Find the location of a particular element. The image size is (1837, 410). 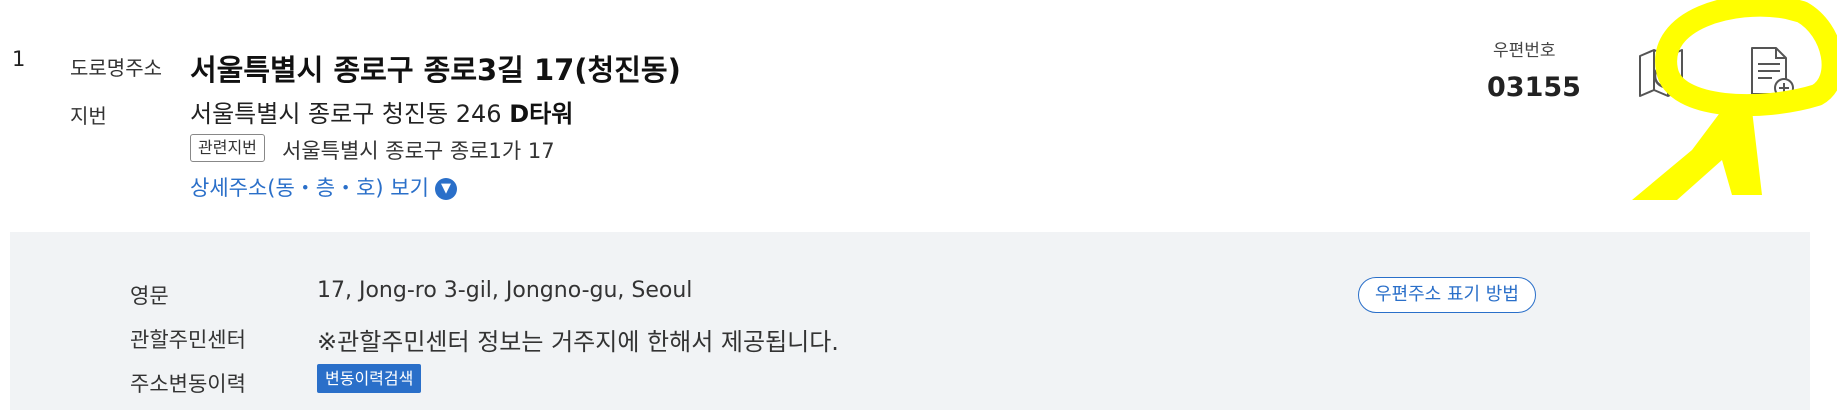

postal-code-label: 우편번호 is located at coordinates (1524, 51).